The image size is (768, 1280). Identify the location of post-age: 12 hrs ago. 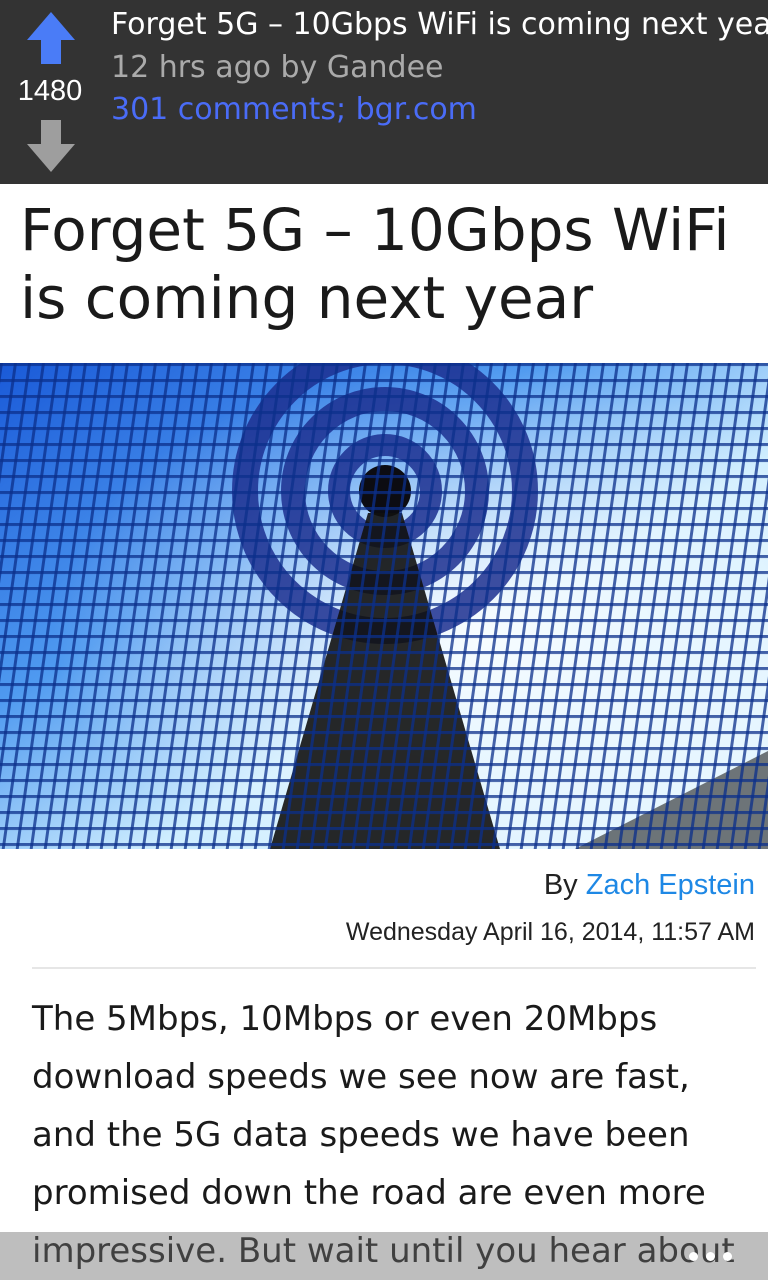
(191, 67).